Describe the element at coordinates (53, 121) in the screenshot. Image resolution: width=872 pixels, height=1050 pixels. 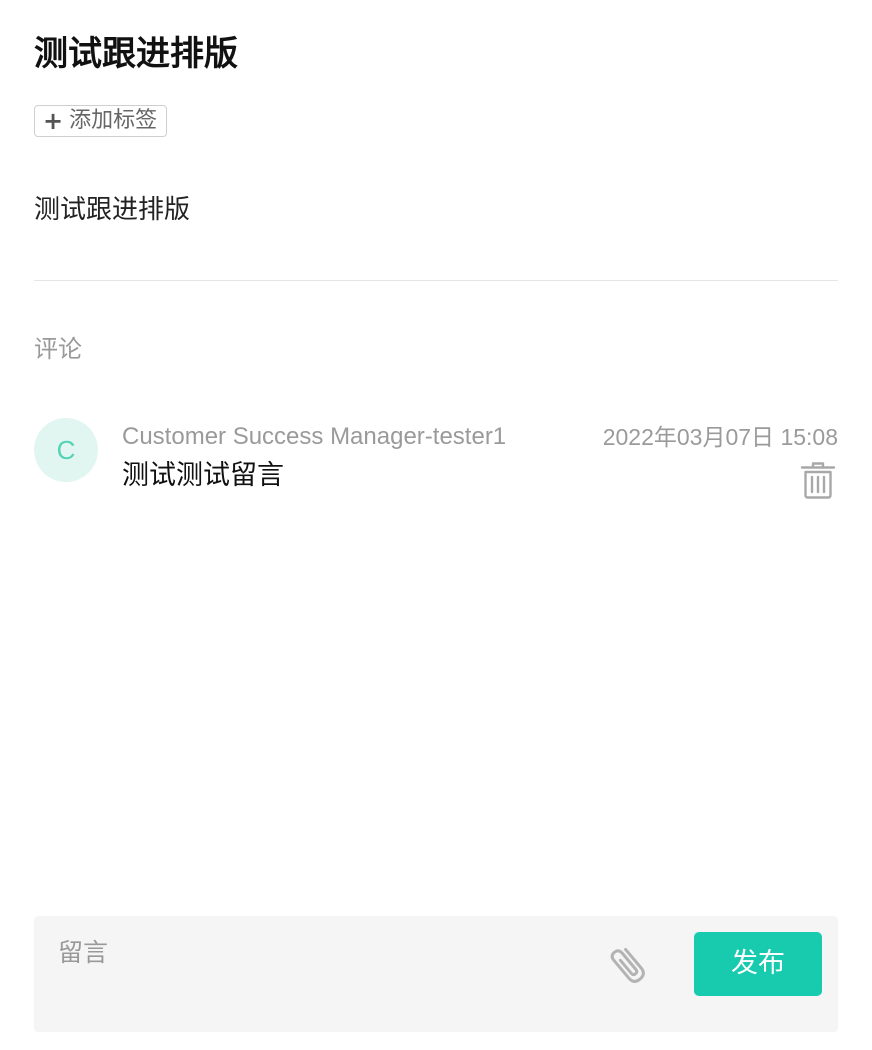
I see `plus-icon: +` at that location.